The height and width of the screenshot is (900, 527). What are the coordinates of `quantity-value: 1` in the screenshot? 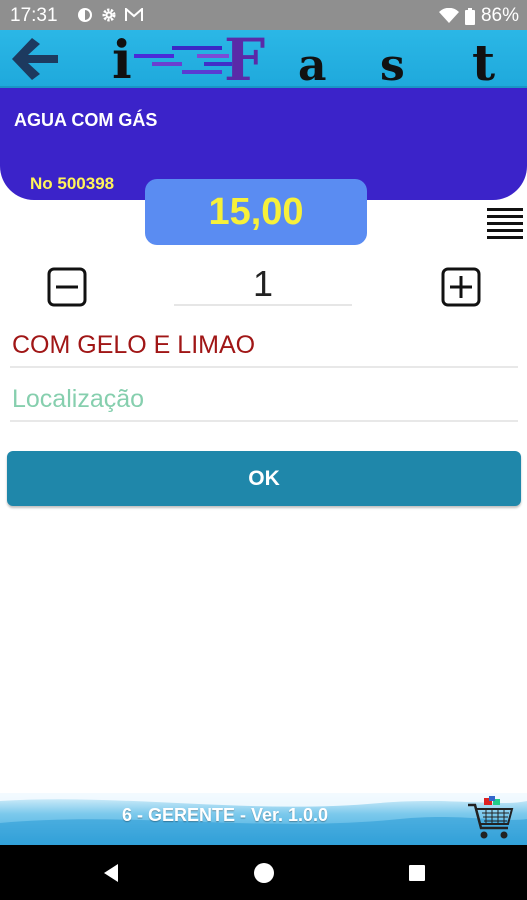 It's located at (263, 284).